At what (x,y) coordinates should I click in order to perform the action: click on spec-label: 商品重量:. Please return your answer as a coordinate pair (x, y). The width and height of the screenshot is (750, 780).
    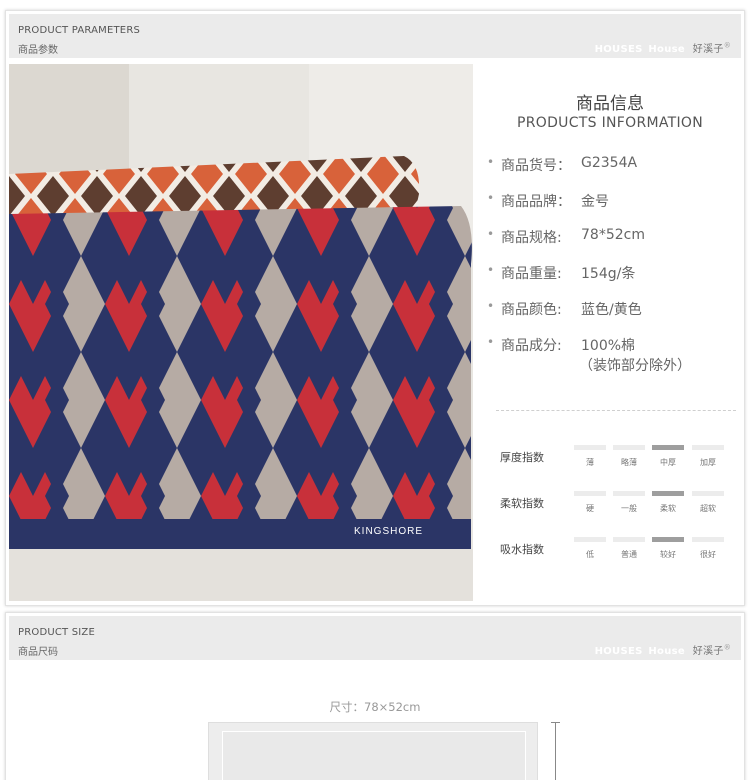
    Looking at the image, I should click on (531, 274).